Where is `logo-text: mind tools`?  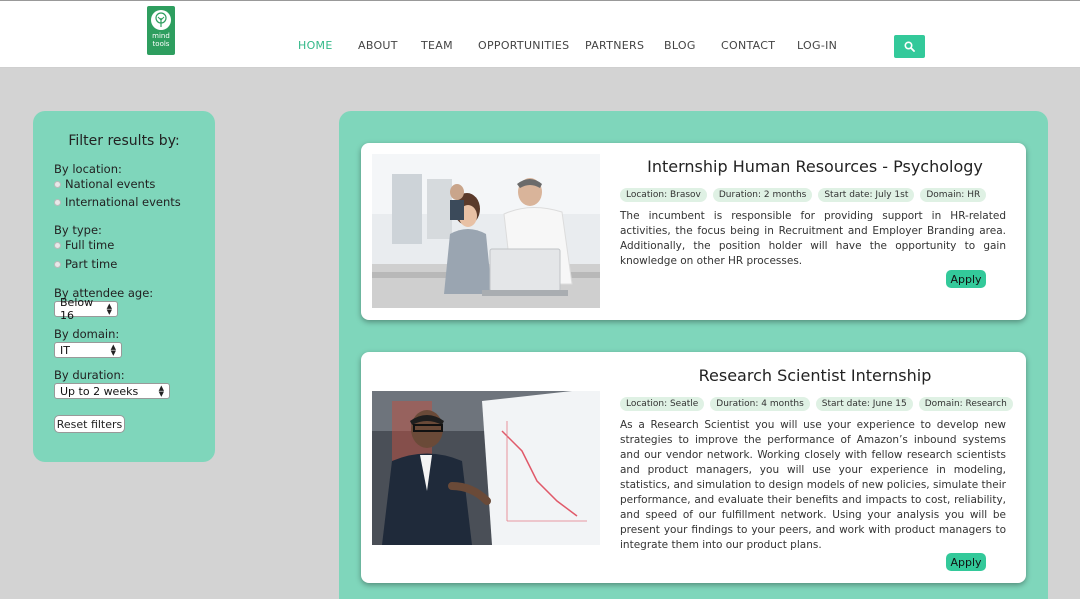
logo-text: mind tools is located at coordinates (161, 40).